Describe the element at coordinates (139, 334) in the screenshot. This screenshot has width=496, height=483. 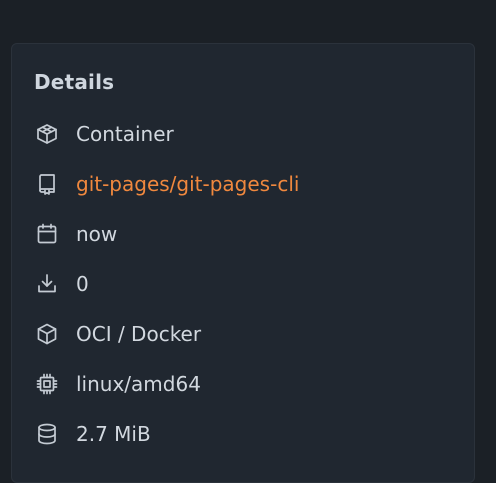
I see `detail-format-label: OCI / Docker` at that location.